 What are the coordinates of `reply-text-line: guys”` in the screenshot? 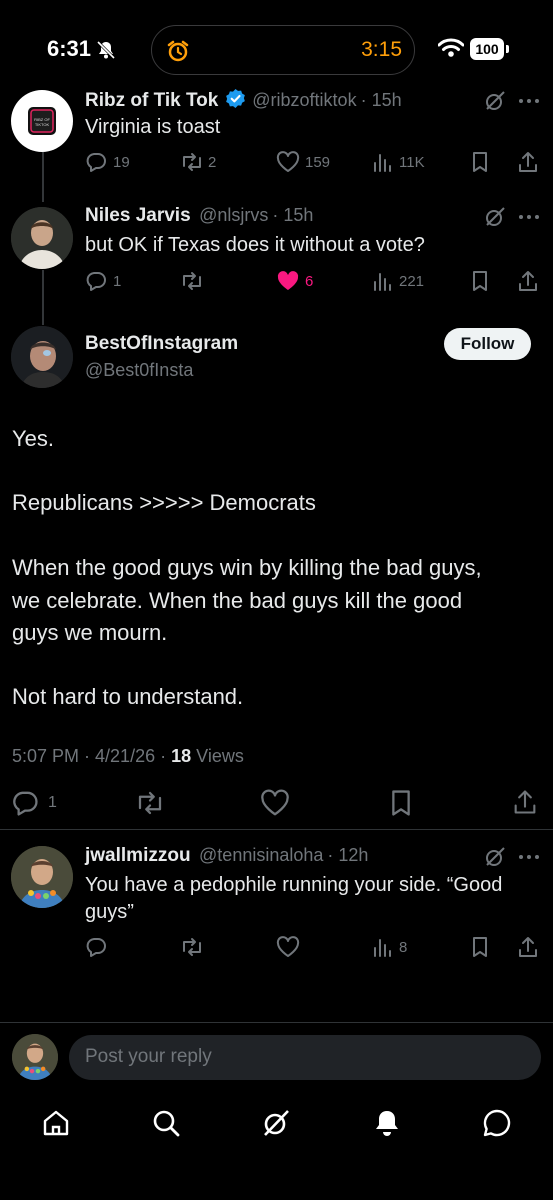 It's located at (109, 912).